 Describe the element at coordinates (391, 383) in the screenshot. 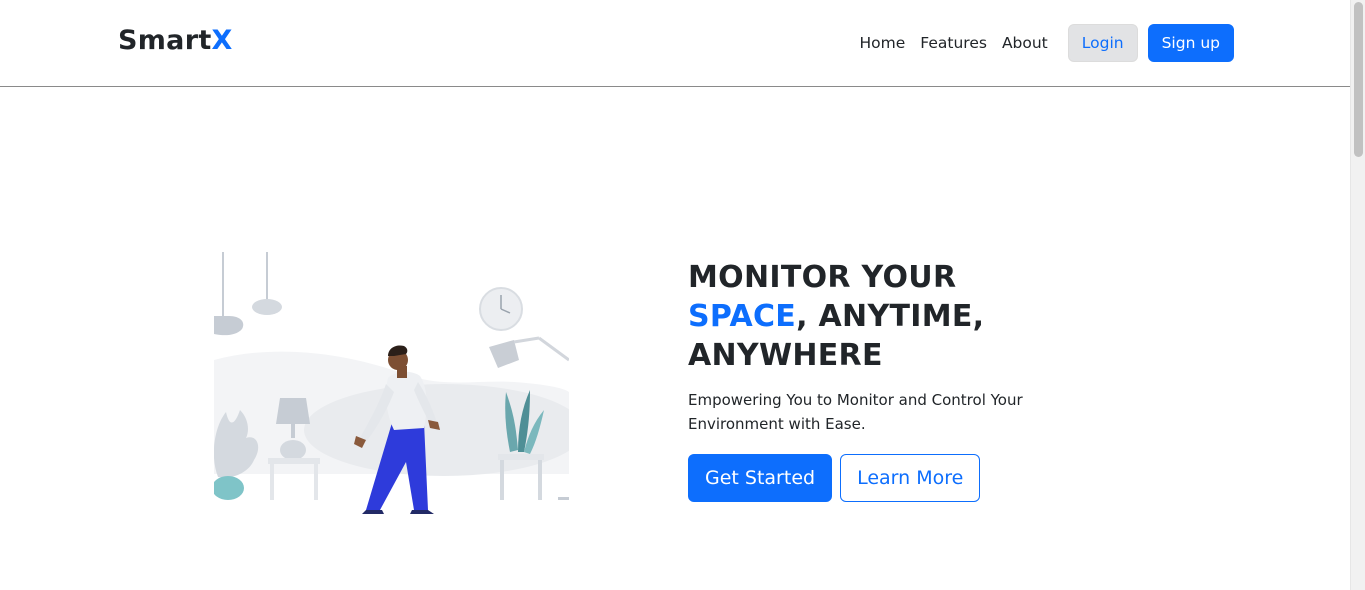

I see `person-walking-room-illustration-icon` at that location.